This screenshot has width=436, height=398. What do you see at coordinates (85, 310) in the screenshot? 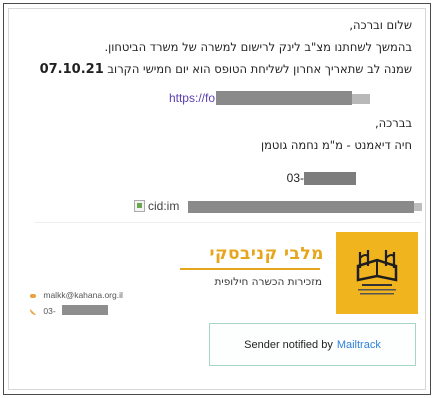
I see `redacted-contact-phone` at bounding box center [85, 310].